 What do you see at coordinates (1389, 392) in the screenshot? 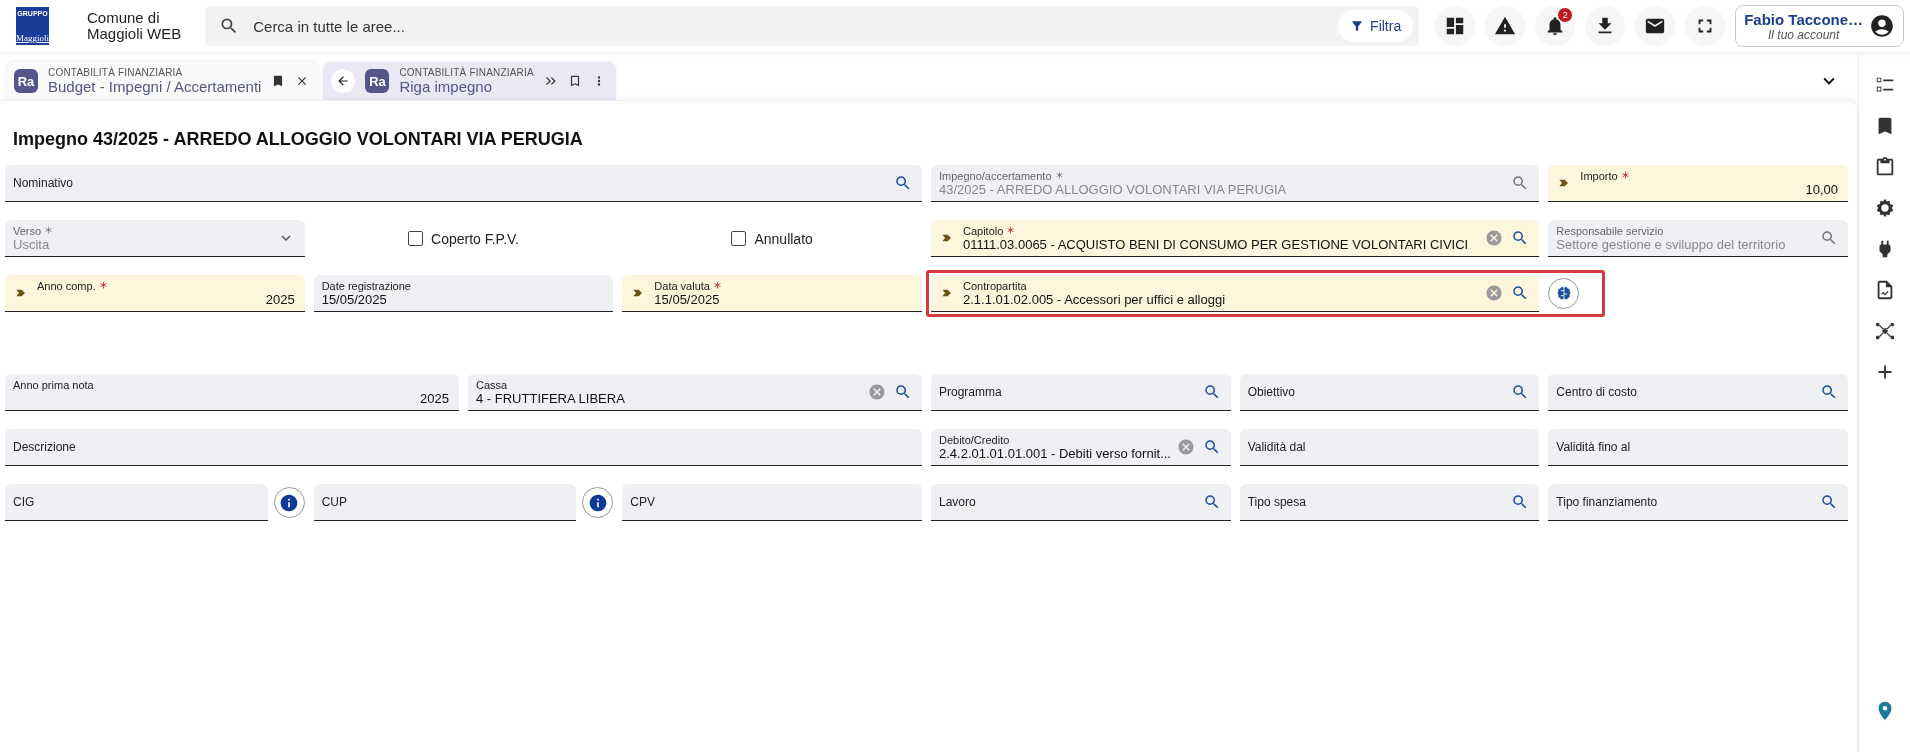
I see `lookup-field: Obiettivo` at bounding box center [1389, 392].